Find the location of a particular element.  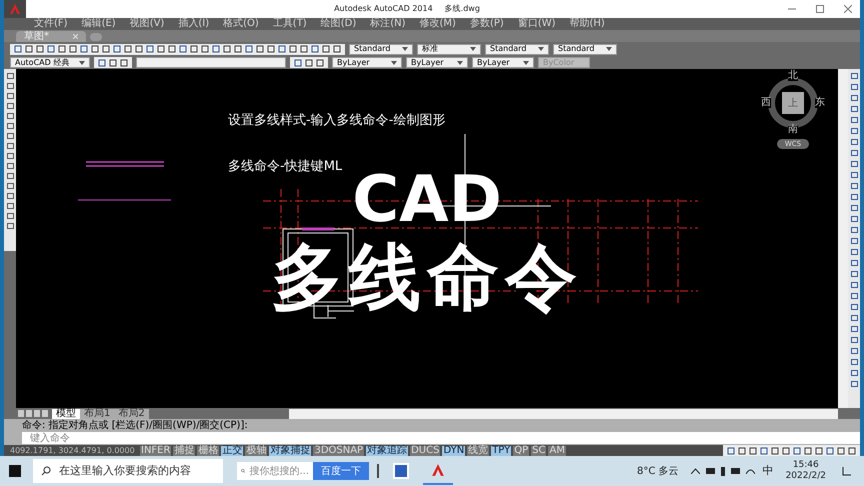

status-toggle: SC is located at coordinates (538, 451).